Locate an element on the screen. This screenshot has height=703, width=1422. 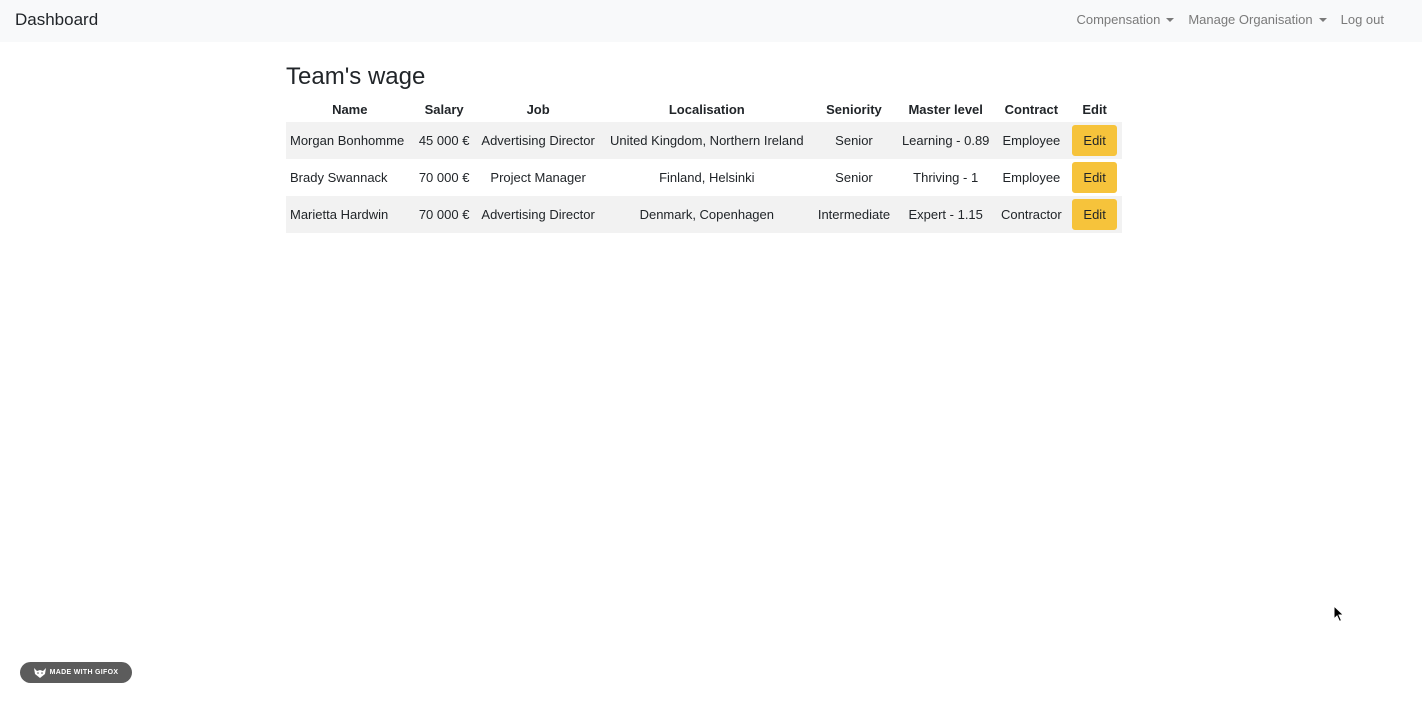
fox-icon is located at coordinates (39, 672).